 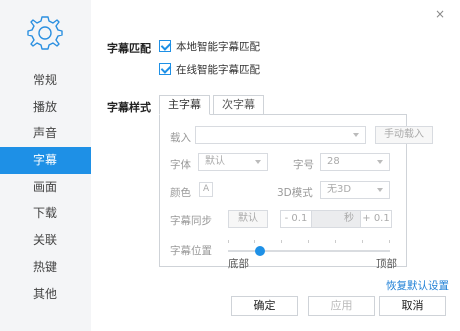 I want to click on sidebar-list: 常规 播放 声音 字幕 画面 下载 关联 热键 其他, so click(x=45, y=187).